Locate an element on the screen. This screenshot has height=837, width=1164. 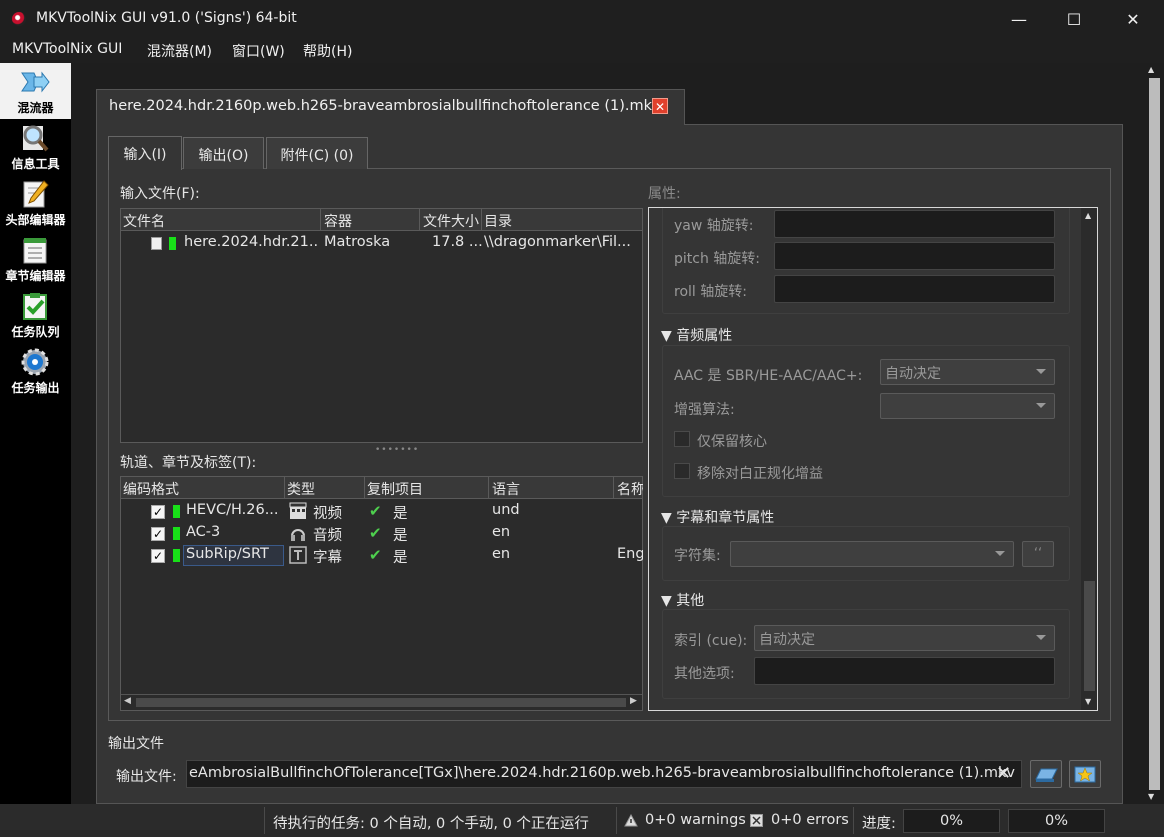
enhance-select is located at coordinates (967, 406).